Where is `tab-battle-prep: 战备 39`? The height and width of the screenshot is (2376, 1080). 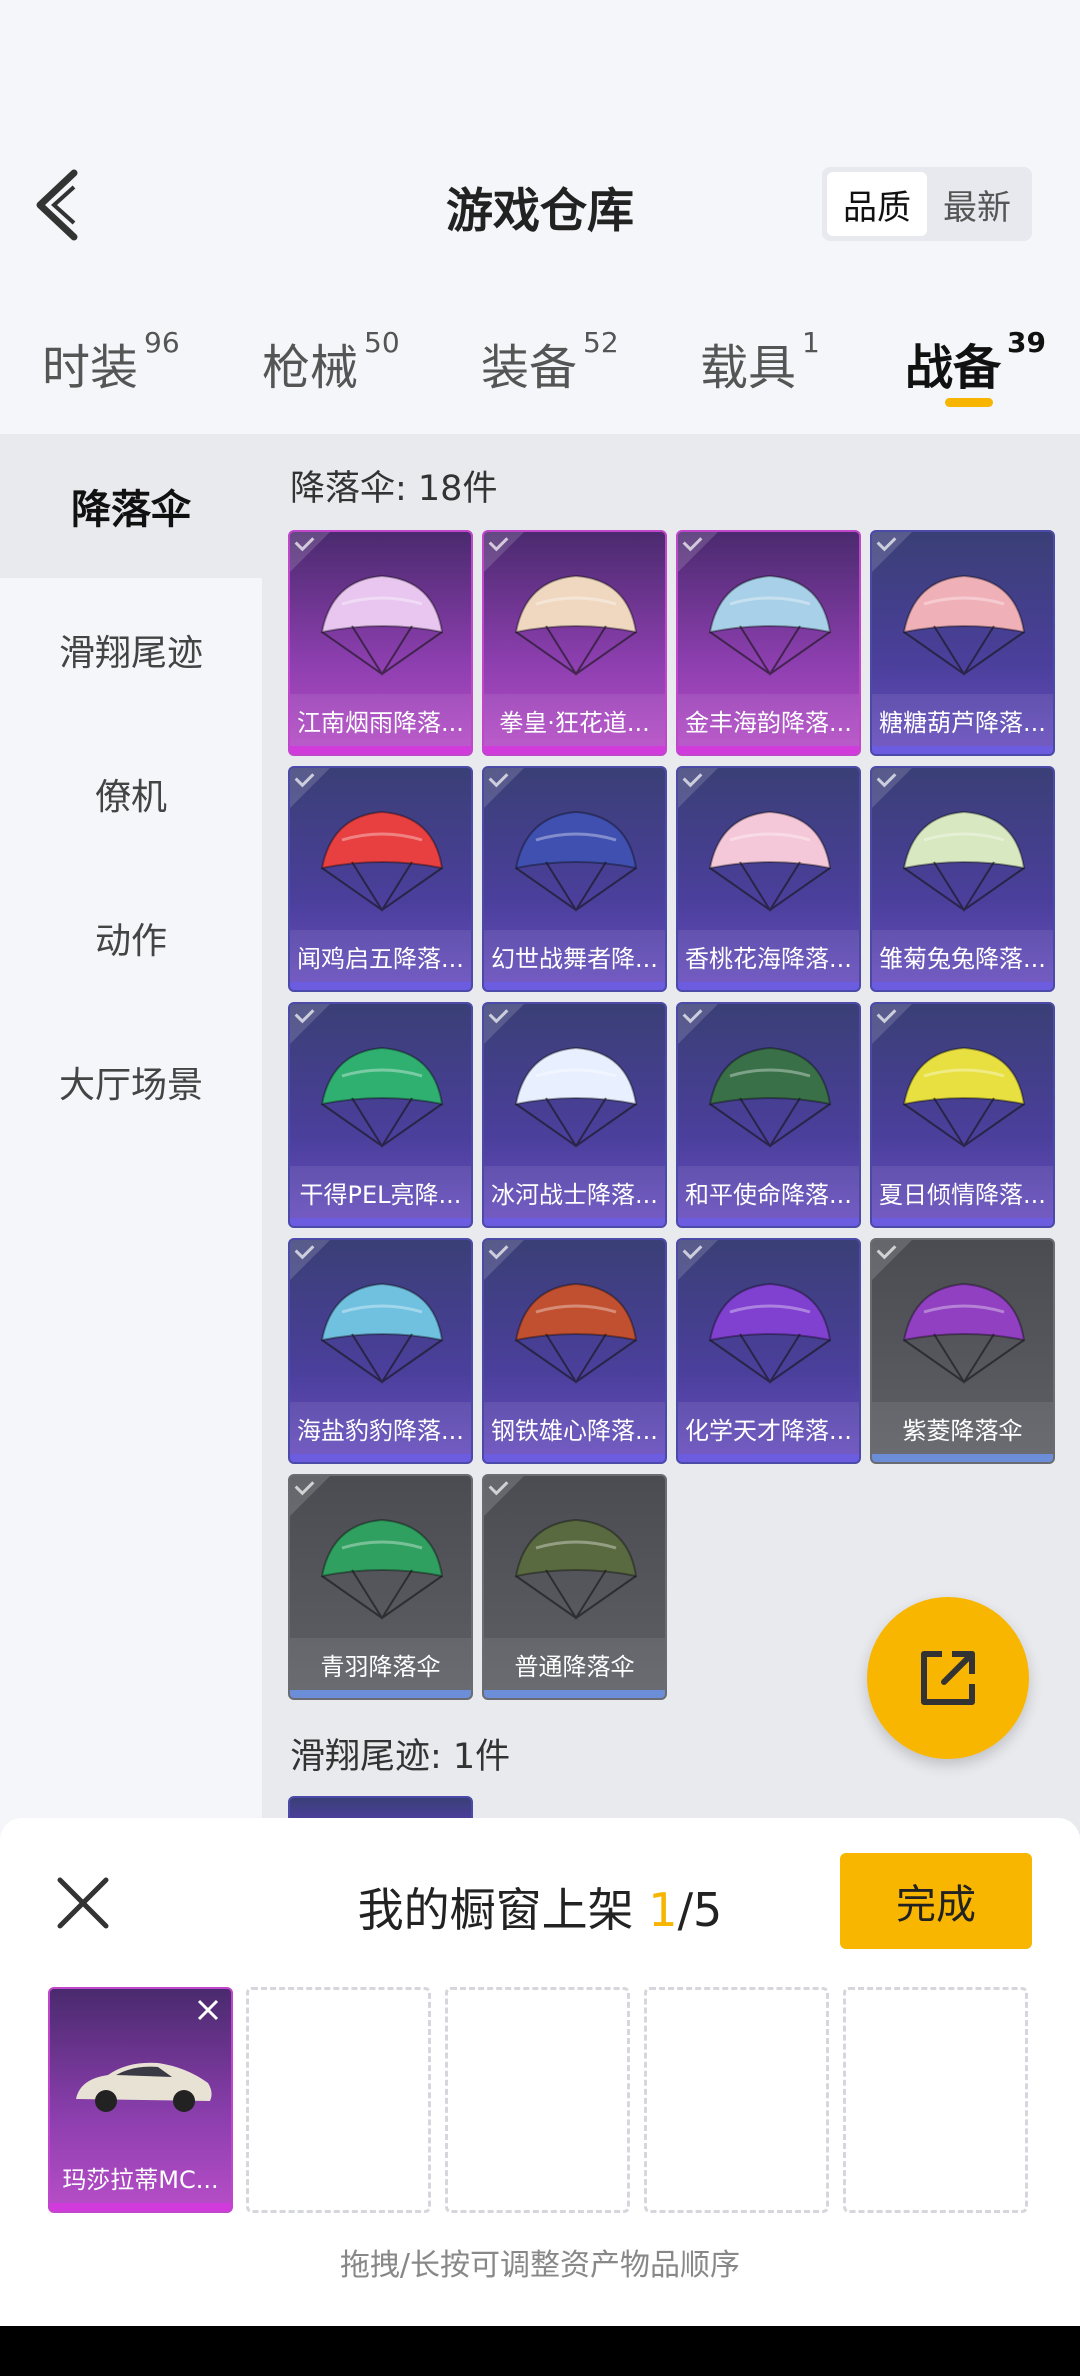
tab-battle-prep: 战备 39 is located at coordinates (975, 362).